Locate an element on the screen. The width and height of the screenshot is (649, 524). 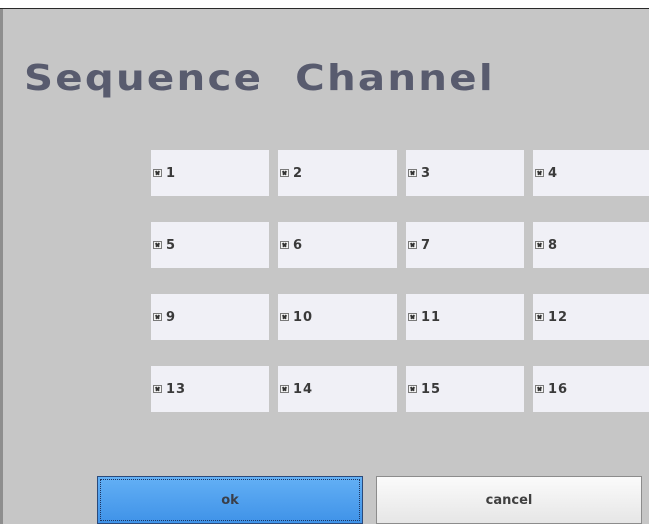
channel-label: 5 is located at coordinates (171, 245).